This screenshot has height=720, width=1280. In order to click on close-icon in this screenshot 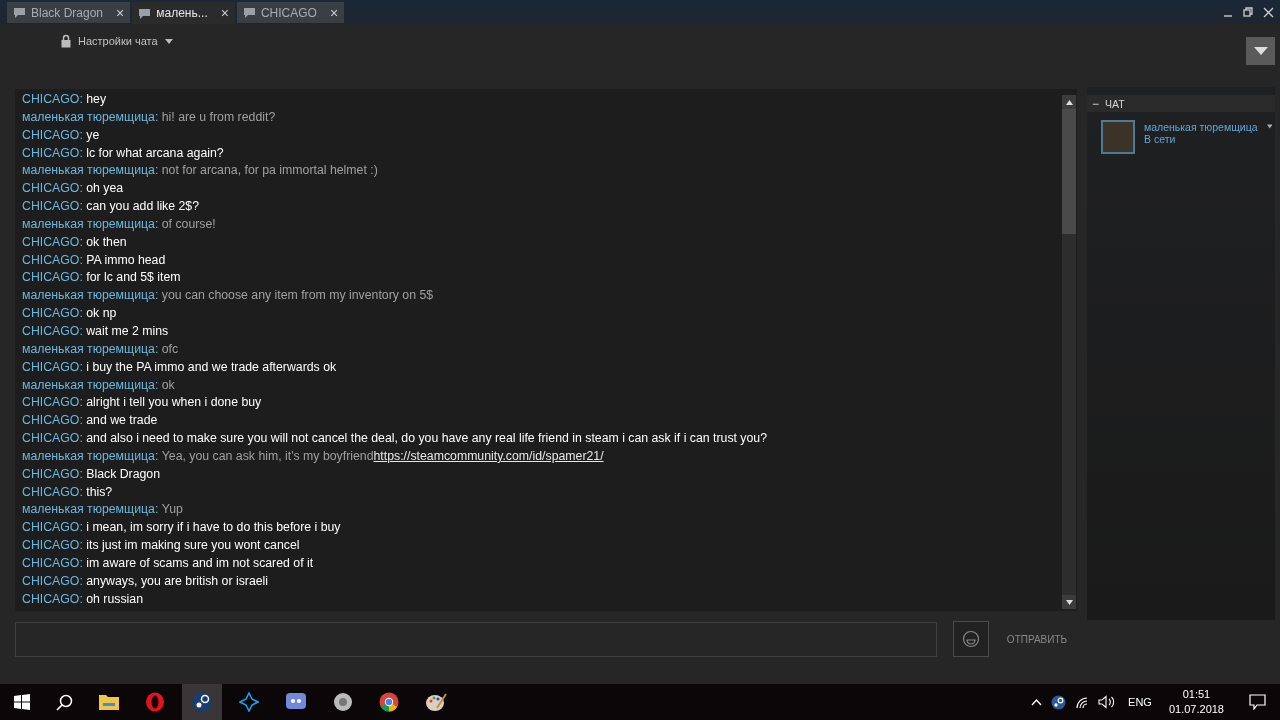, I will do `click(1268, 12)`.